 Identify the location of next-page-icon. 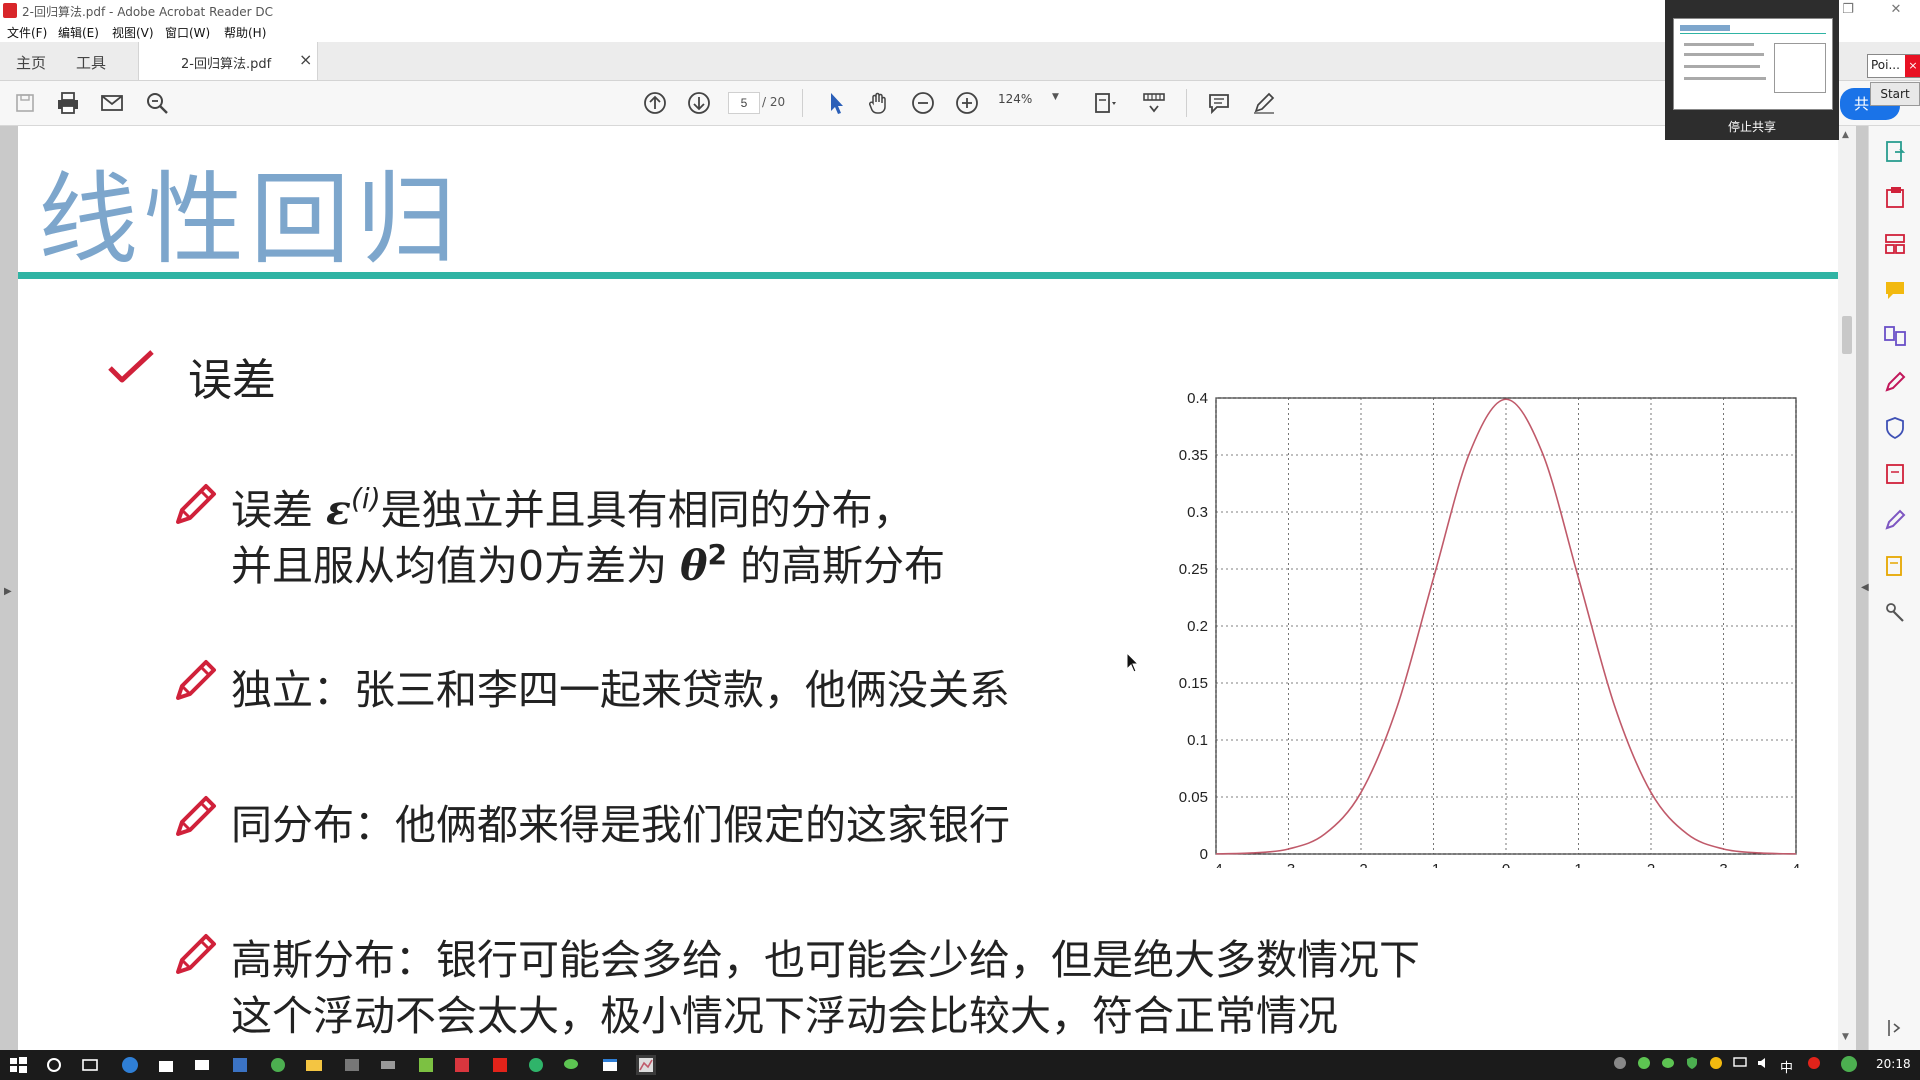
(699, 103).